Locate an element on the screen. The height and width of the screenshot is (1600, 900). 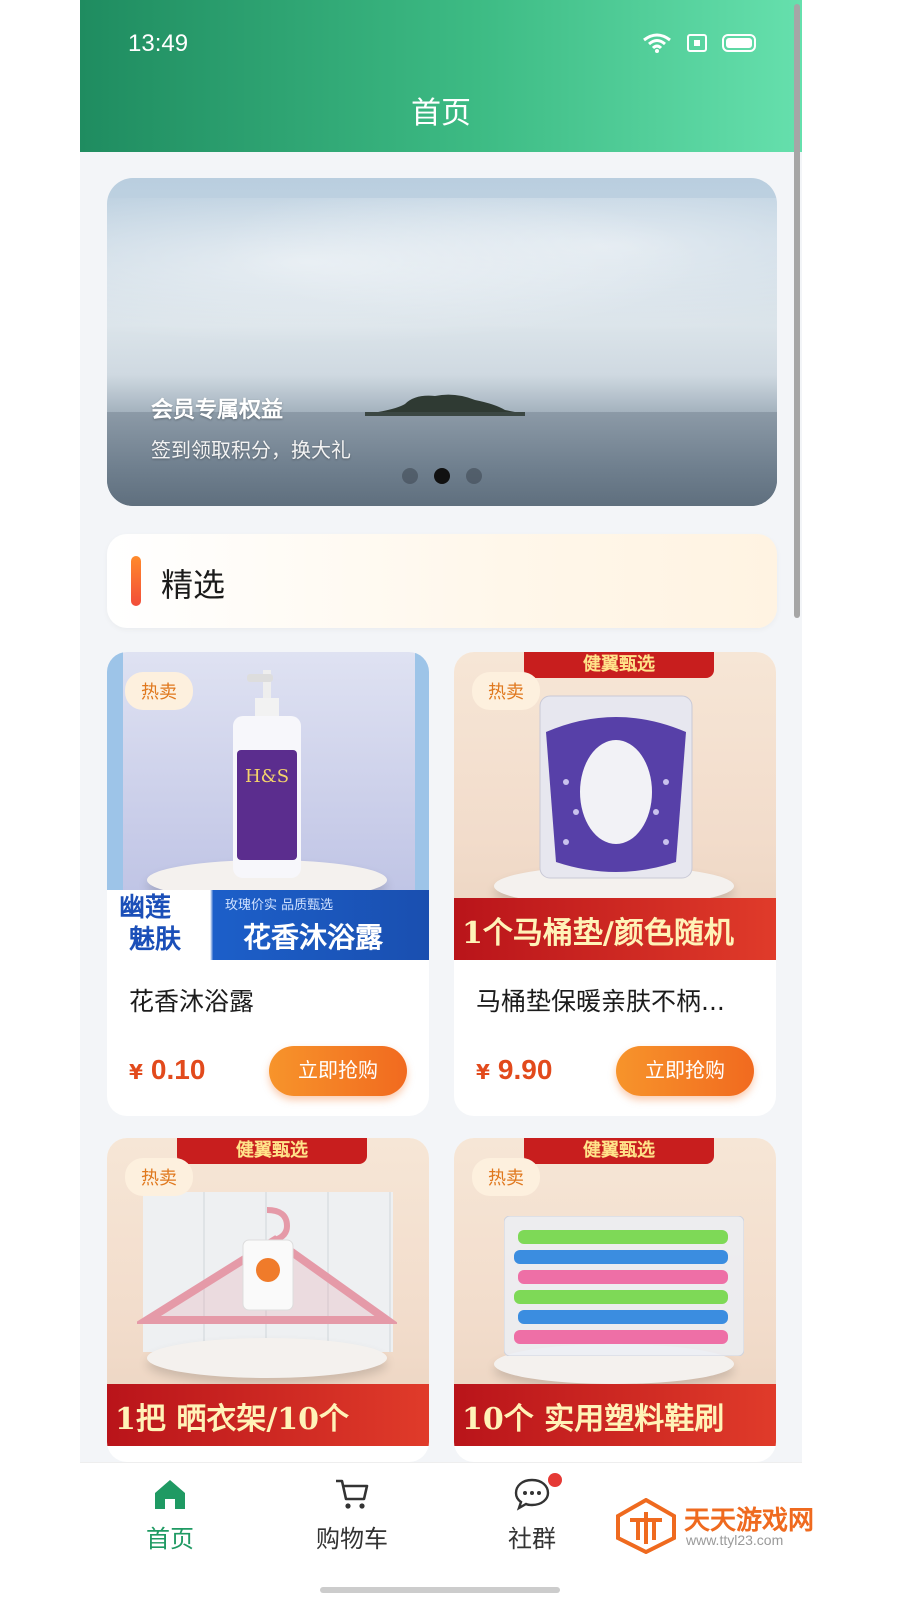
section-header: 精选 is located at coordinates (442, 581).